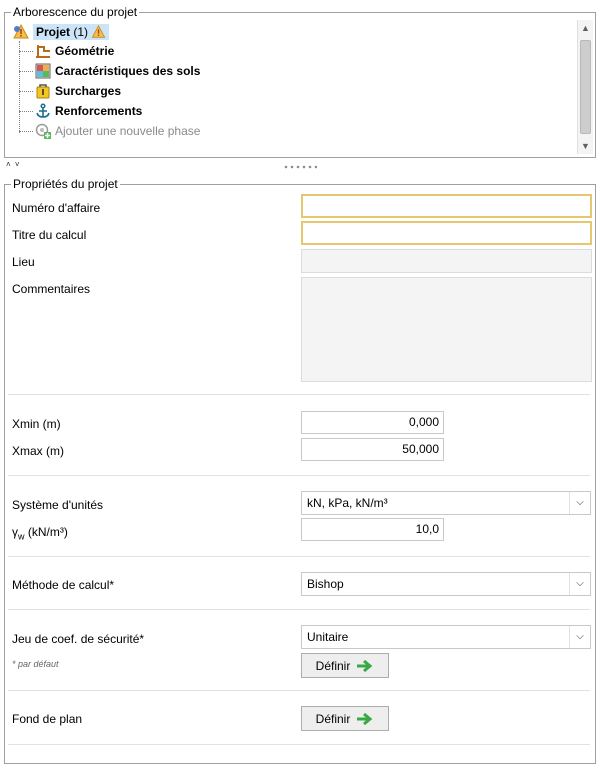 This screenshot has width=598, height=764. Describe the element at coordinates (88, 91) in the screenshot. I see `tree-item-label: Surcharges` at that location.